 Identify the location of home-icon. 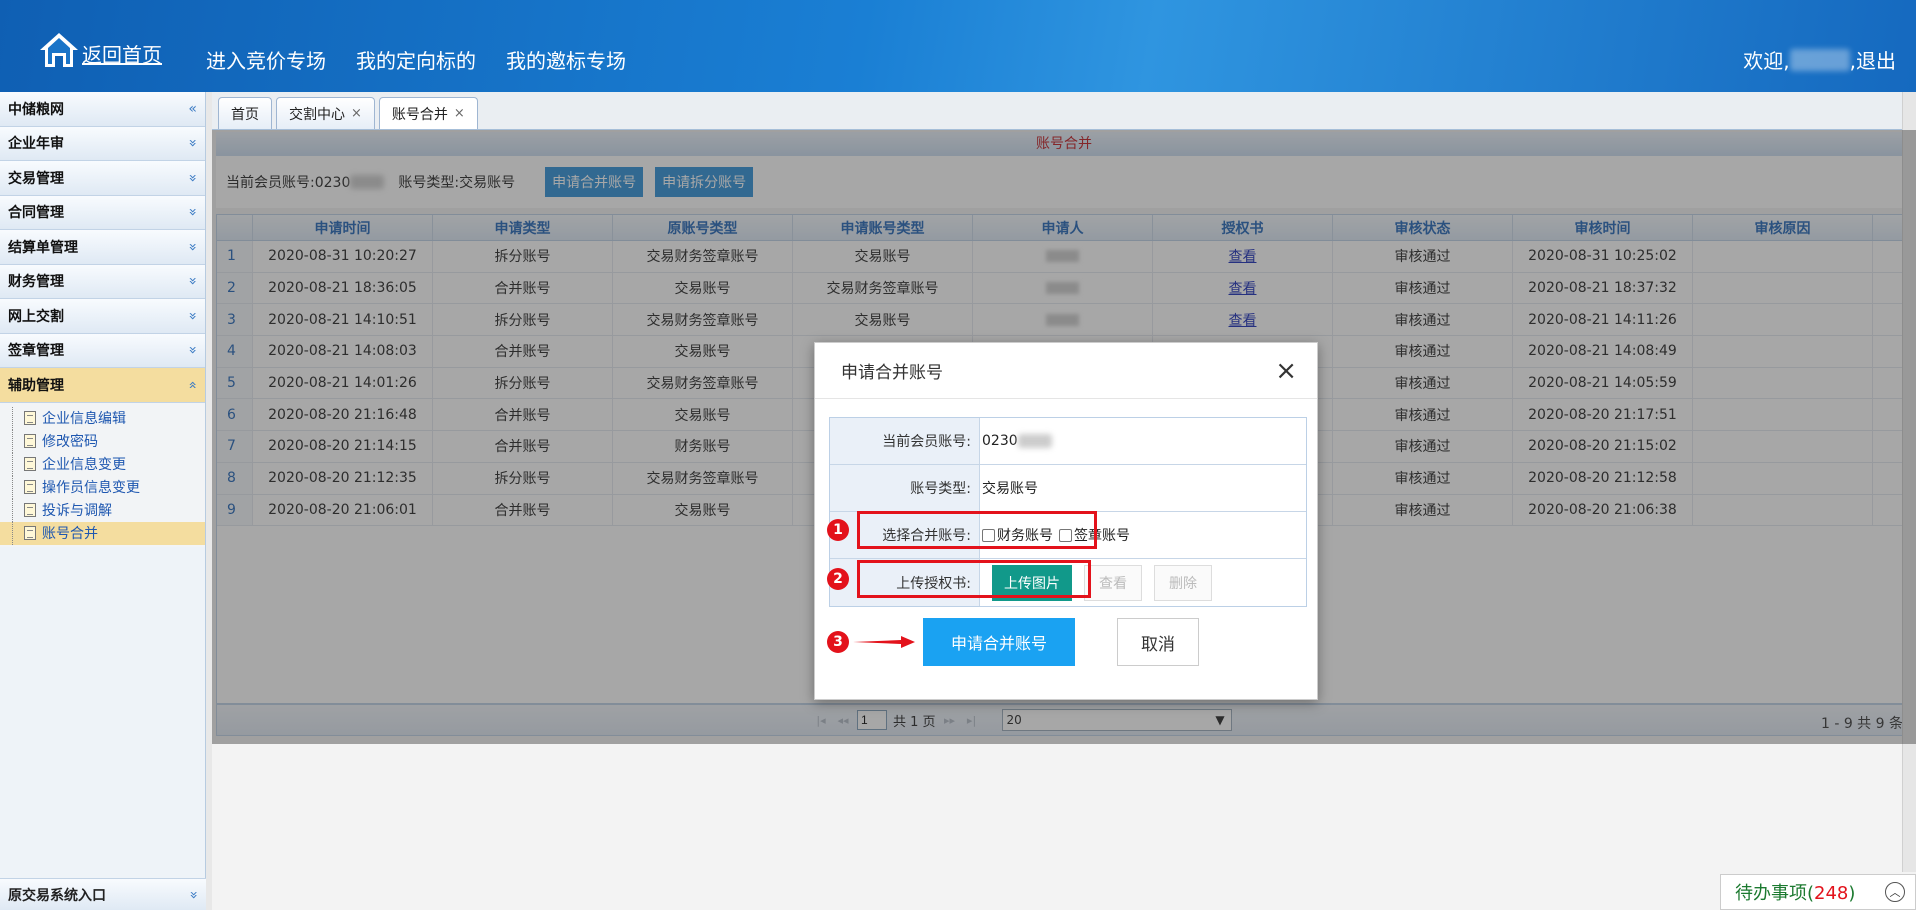
(59, 50).